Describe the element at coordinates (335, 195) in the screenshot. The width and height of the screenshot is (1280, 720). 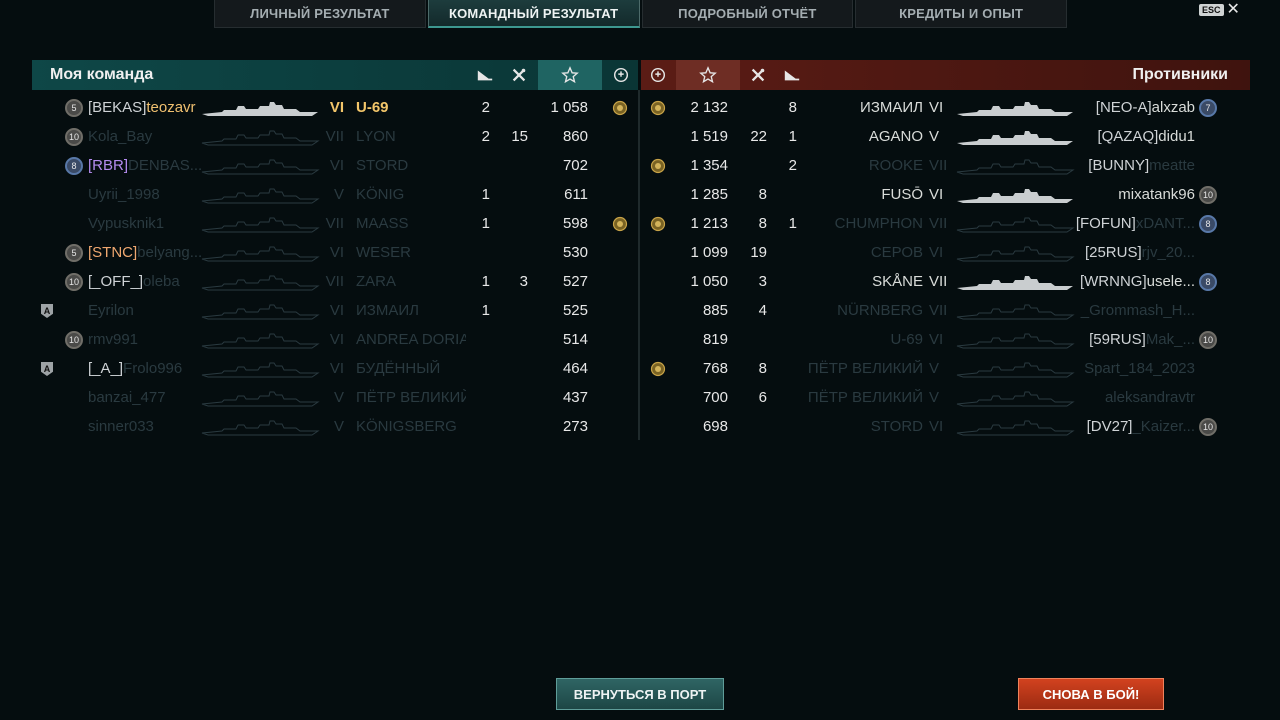
I see `ally-row: Uyrii_1998 V KÖNIG 1 611` at that location.